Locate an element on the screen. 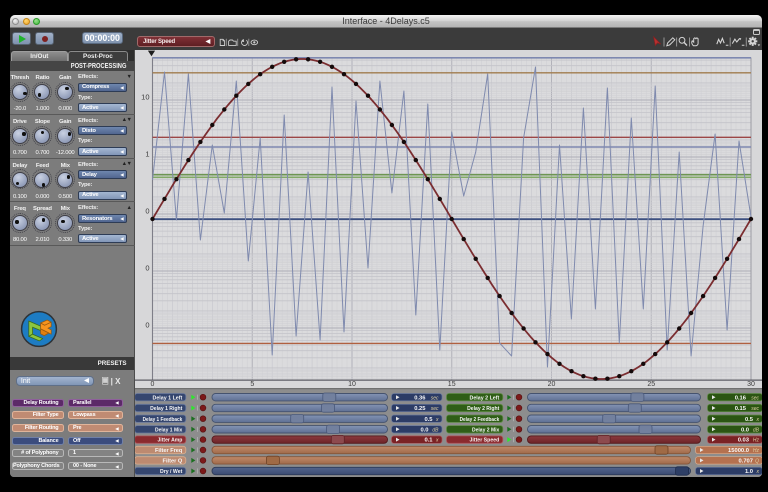 This screenshot has height=492, width=768. svg-text: 1 is located at coordinates (147, 154).